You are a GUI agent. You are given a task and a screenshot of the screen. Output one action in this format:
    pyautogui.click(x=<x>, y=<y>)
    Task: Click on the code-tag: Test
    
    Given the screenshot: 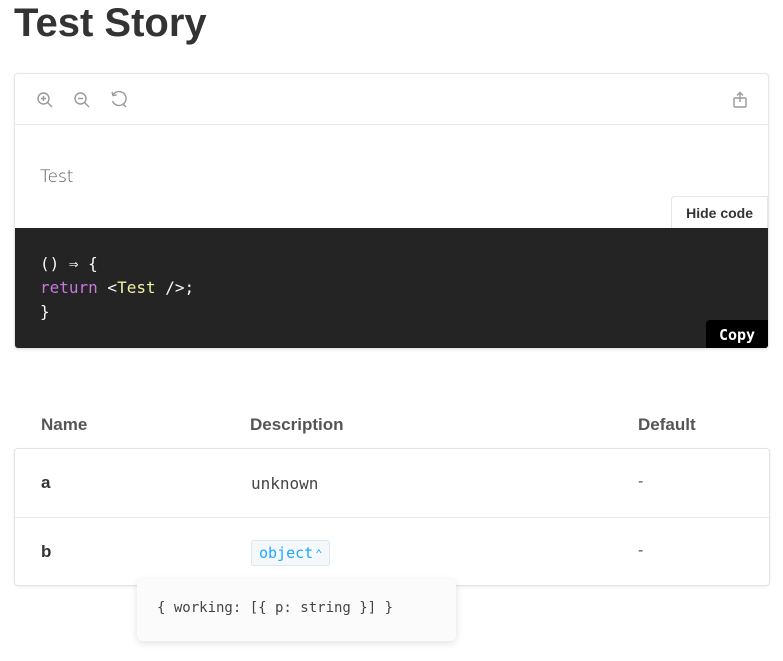 What is the action you would take?
    pyautogui.click(x=136, y=287)
    